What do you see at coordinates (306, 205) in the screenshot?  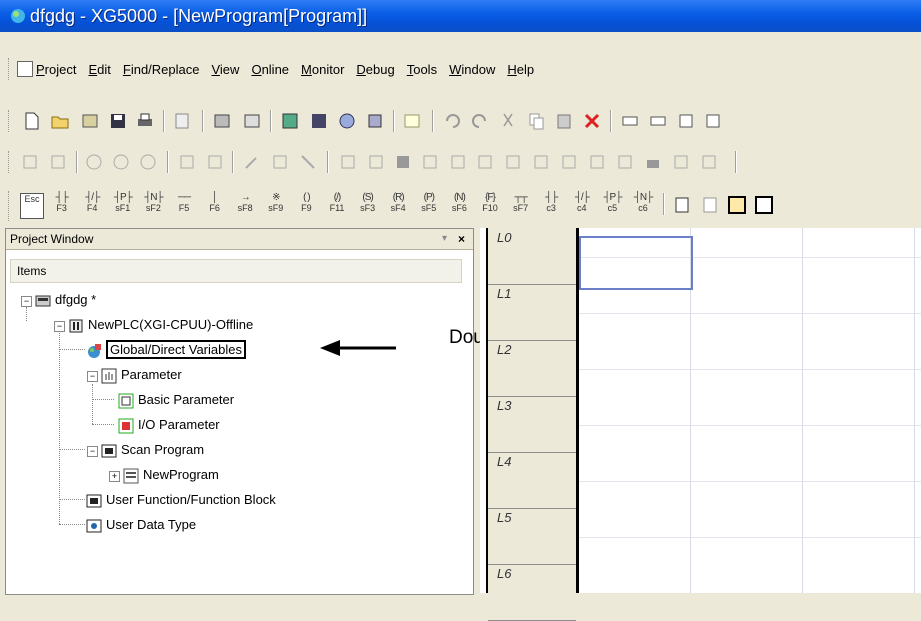 I see `ladder-key-f9: ( ) F9` at bounding box center [306, 205].